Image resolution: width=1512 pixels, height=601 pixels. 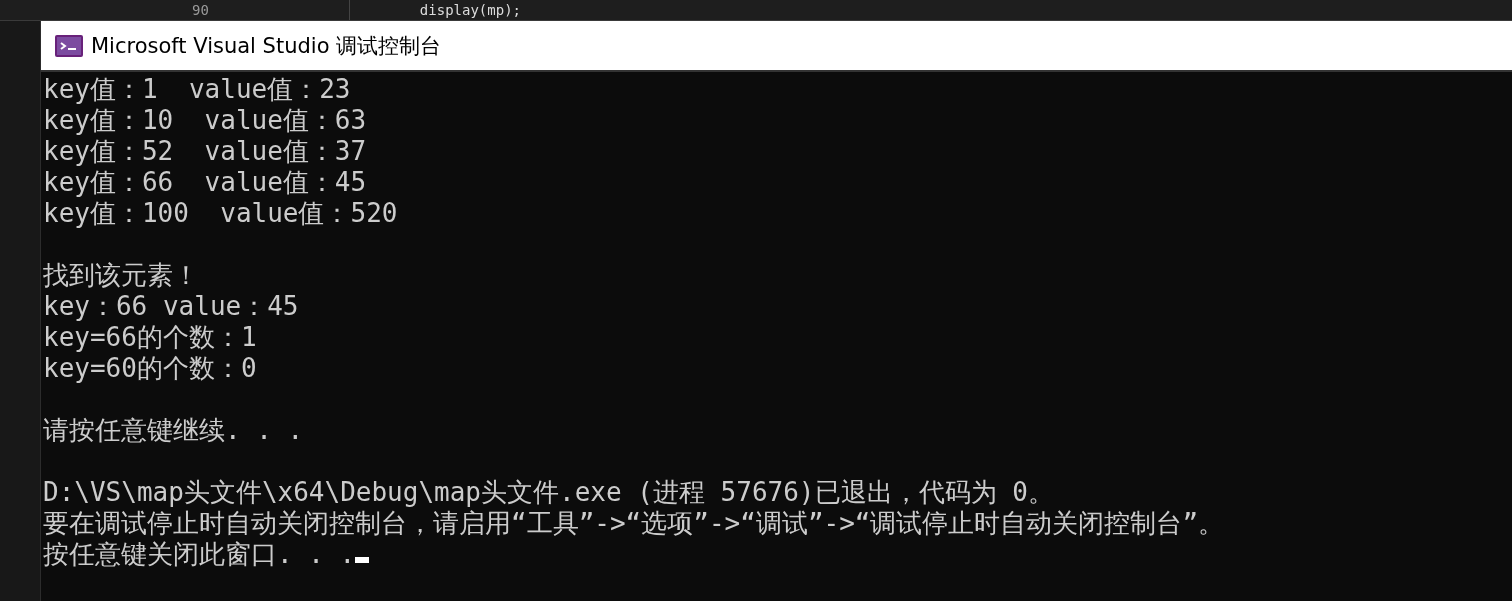 What do you see at coordinates (220, 213) in the screenshot?
I see `console-line: key值：100 value值：520` at bounding box center [220, 213].